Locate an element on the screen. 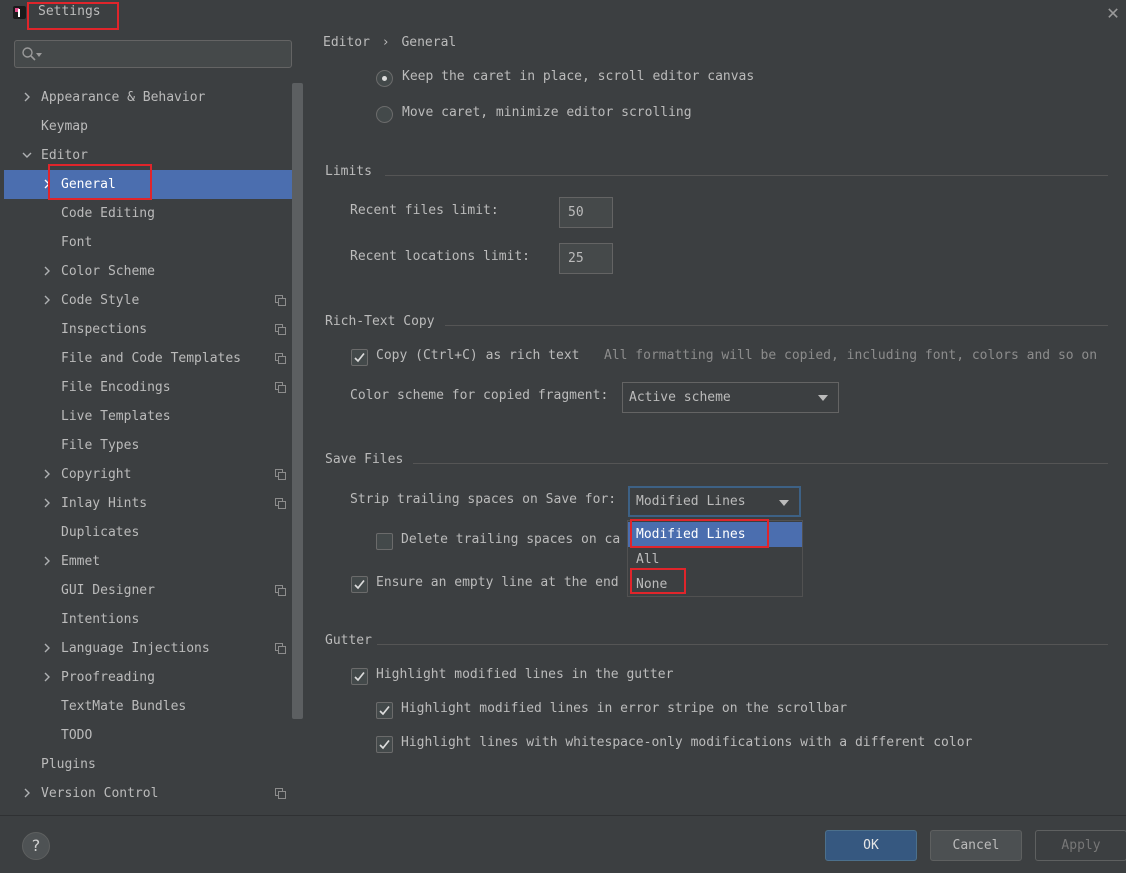 This screenshot has height=873, width=1126. ok-button: OK is located at coordinates (871, 845).